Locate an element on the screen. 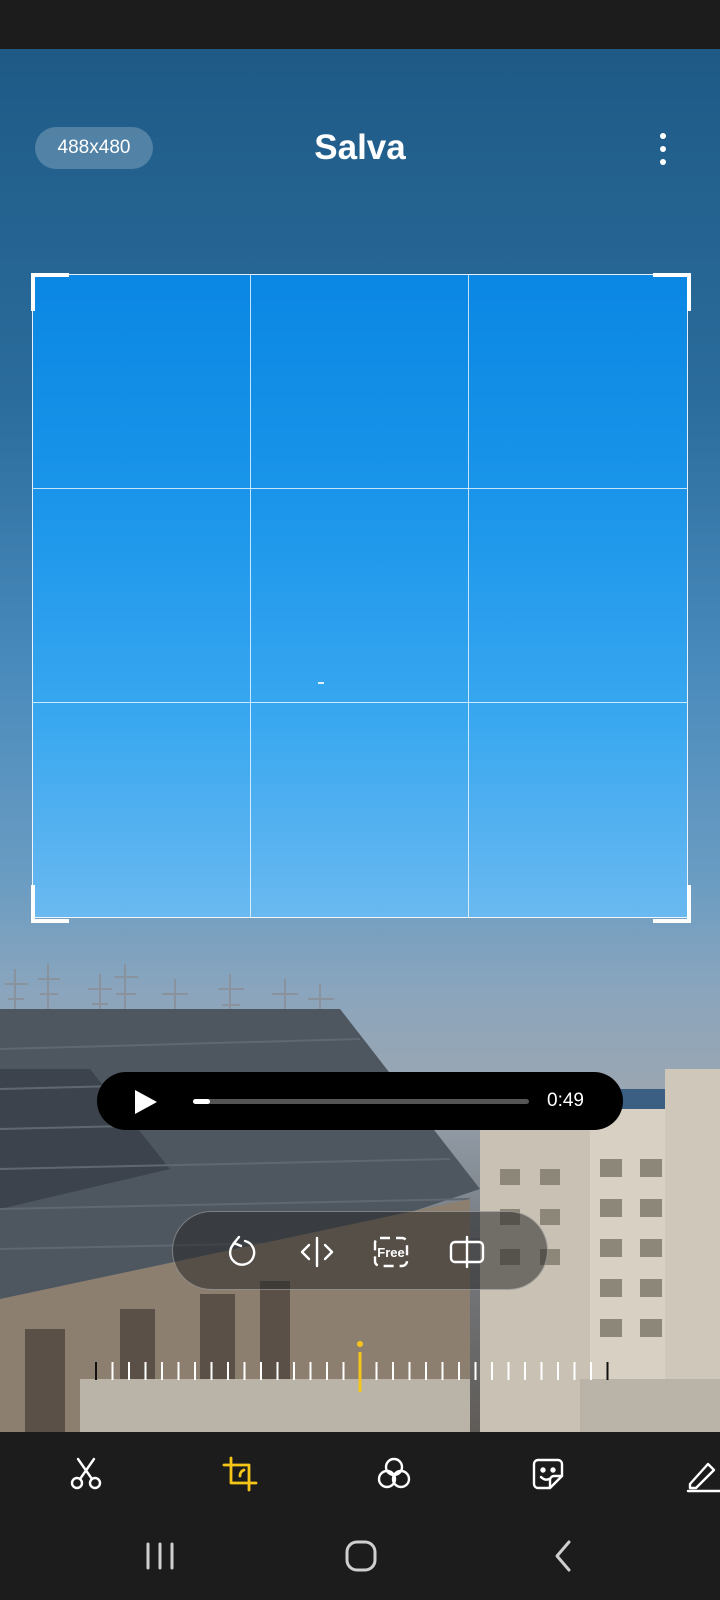  svg-text: Free is located at coordinates (390, 1252).